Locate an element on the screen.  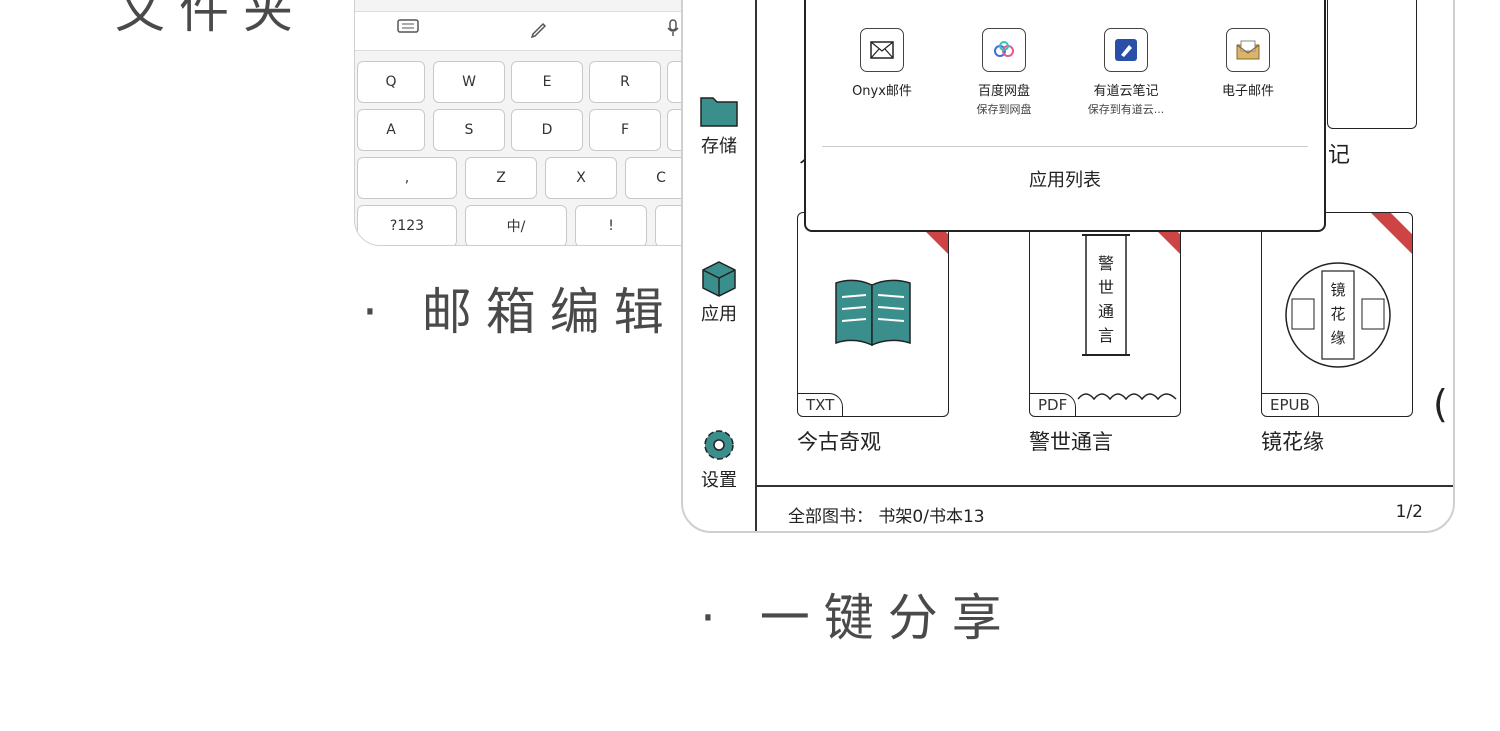
share-item-name: 百度网盘 is located at coordinates (1003, 91).